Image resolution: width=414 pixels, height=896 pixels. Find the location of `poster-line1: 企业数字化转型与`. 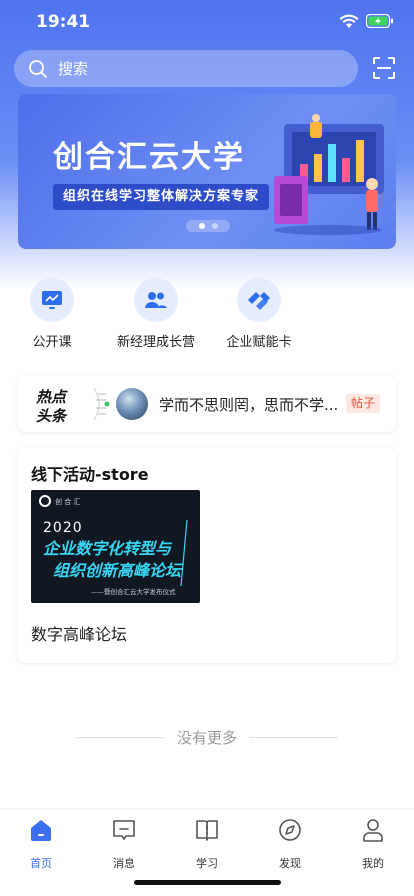

poster-line1: 企业数字化转型与 is located at coordinates (108, 548).